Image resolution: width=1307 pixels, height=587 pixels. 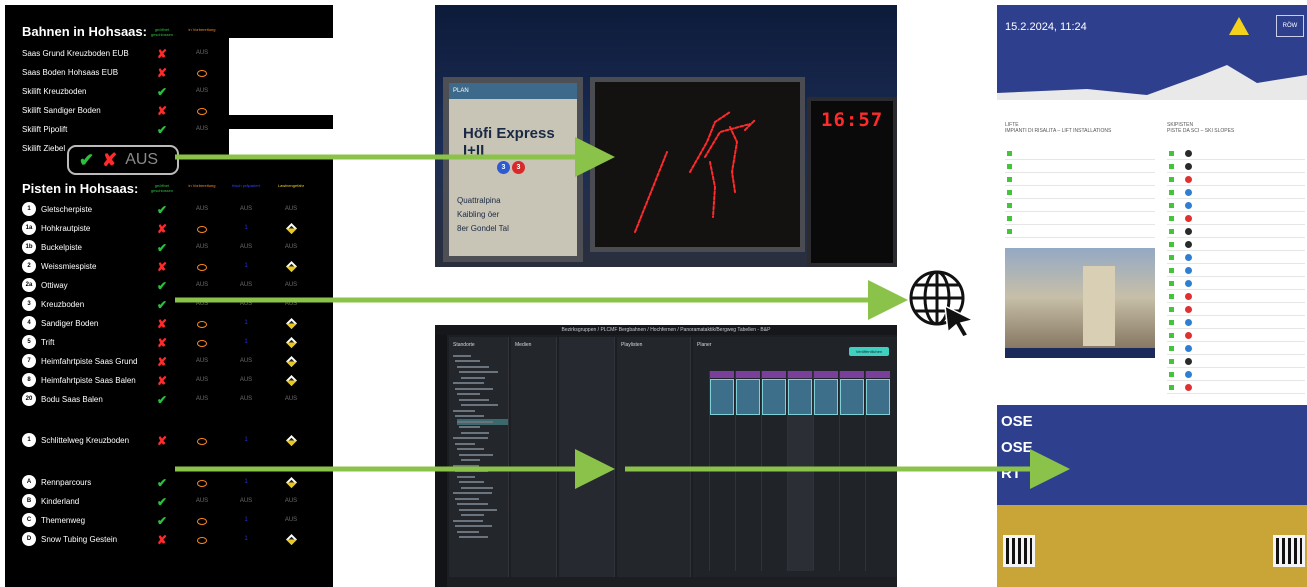 I want to click on sign-line-2: Kaibling öer, so click(x=478, y=214).